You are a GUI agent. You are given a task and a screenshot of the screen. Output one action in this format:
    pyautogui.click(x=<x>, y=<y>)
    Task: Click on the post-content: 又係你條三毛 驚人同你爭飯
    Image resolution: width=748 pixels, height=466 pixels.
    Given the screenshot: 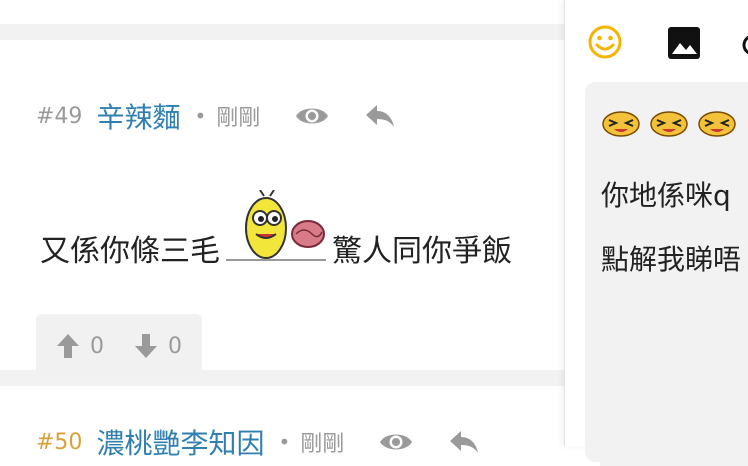 What is the action you would take?
    pyautogui.click(x=276, y=229)
    